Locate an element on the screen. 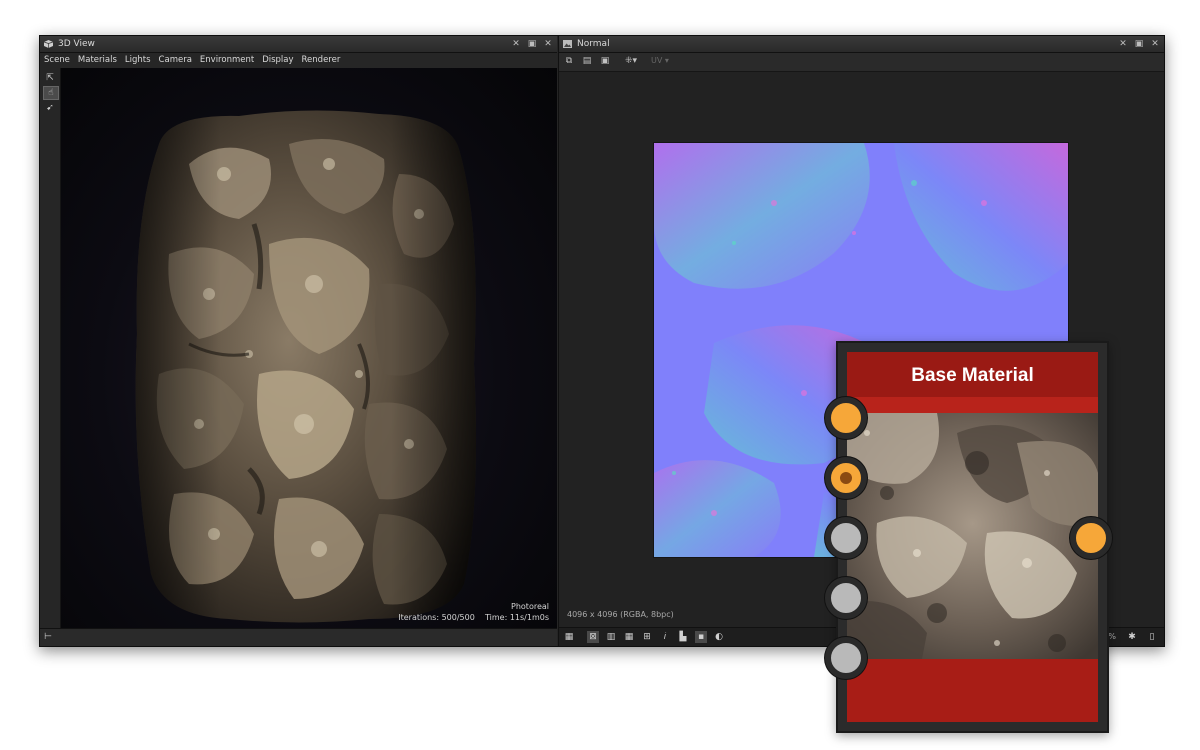  image-info-label: 4096 x 4096 (RGBA, 8bpc) is located at coordinates (620, 614).